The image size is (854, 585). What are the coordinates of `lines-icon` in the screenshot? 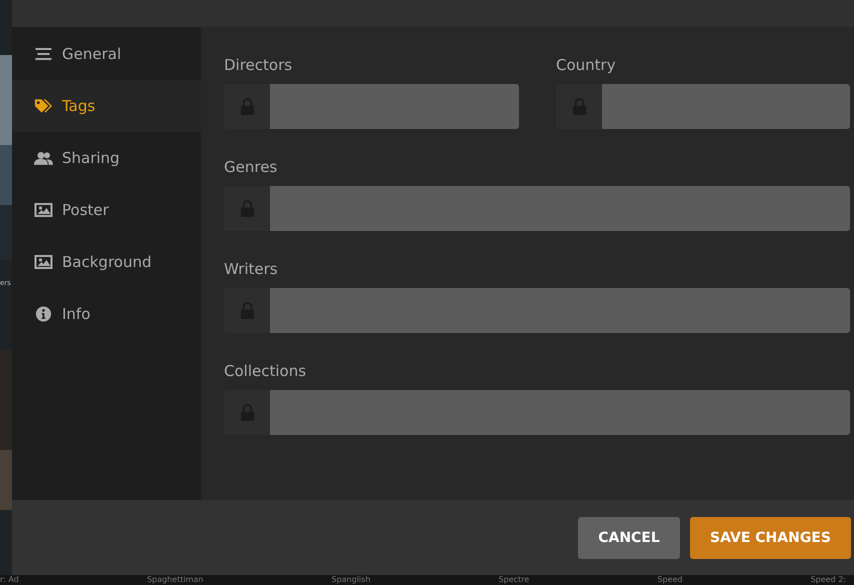 It's located at (43, 54).